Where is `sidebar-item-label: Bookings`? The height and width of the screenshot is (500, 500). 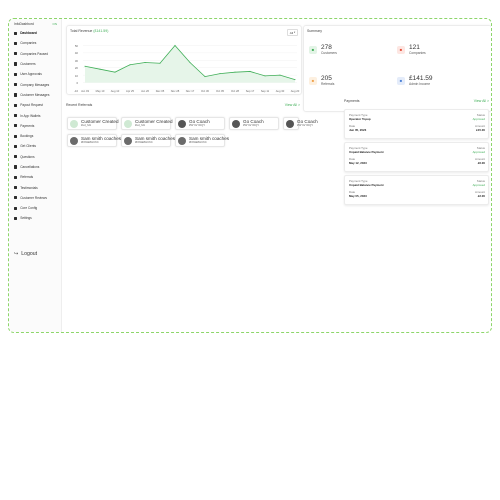 sidebar-item-label: Bookings is located at coordinates (27, 136).